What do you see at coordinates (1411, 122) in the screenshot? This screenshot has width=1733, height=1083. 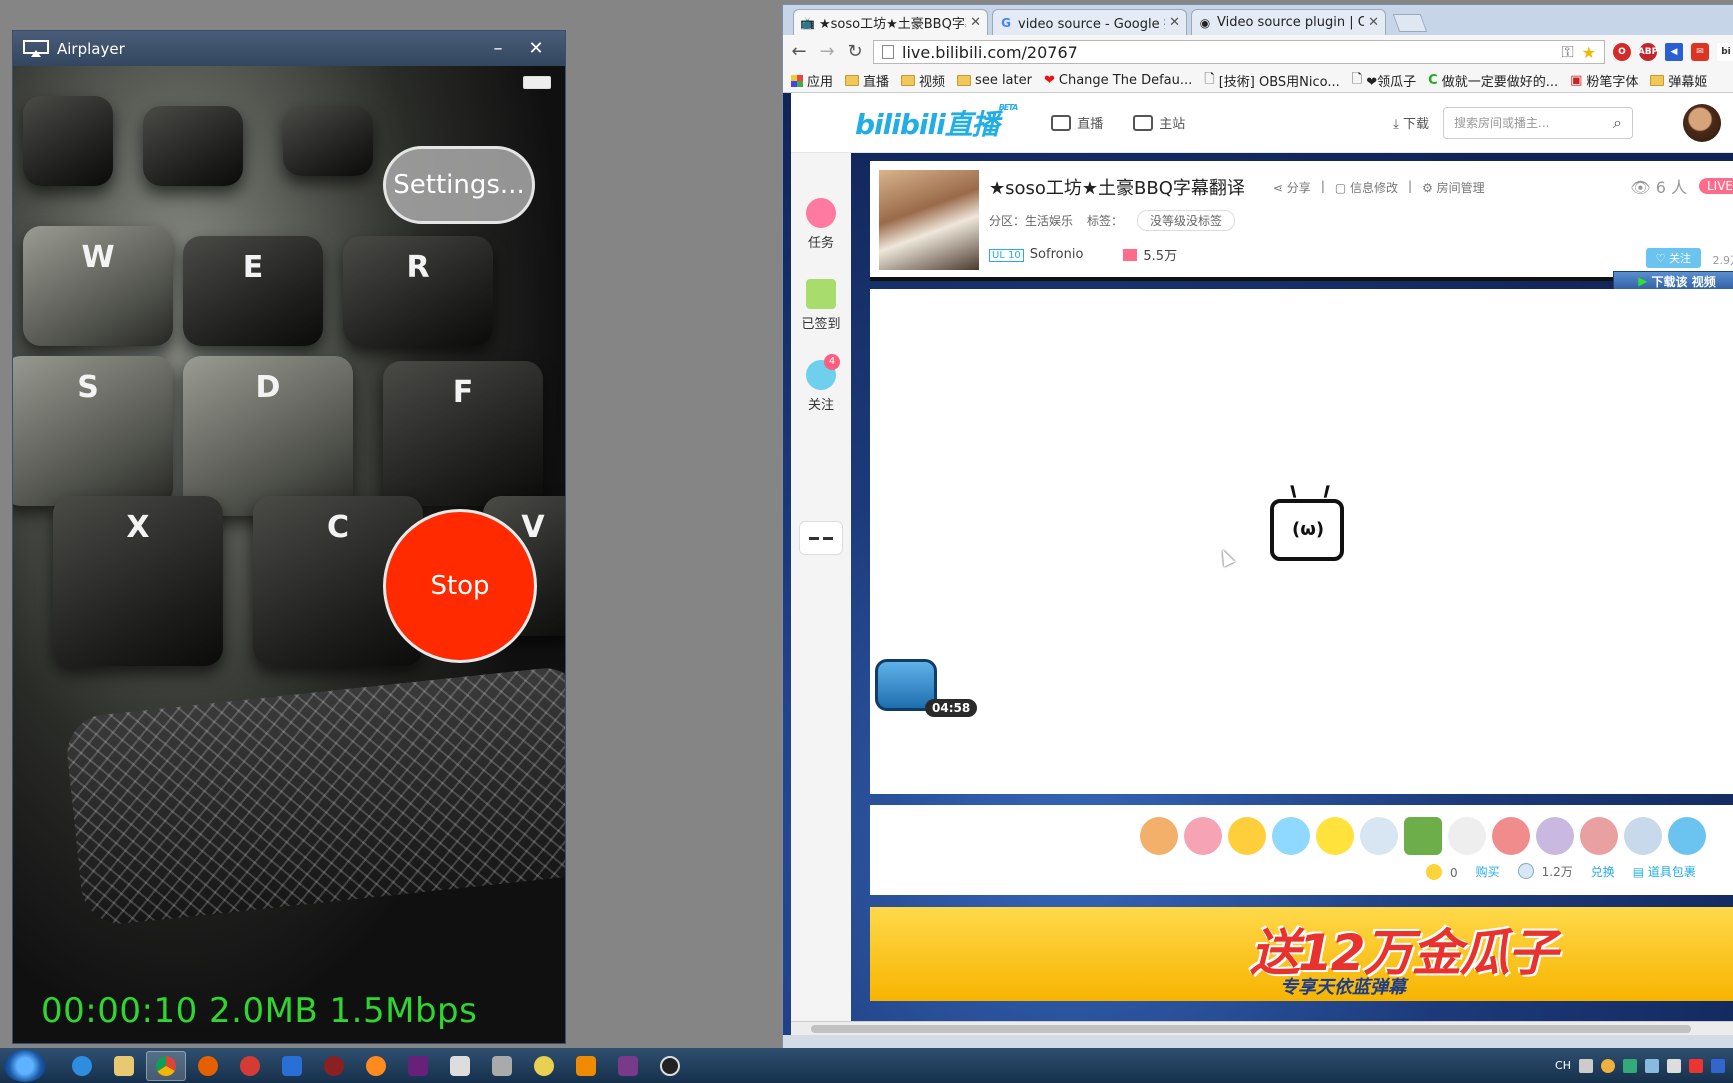 I see `download-link: ⤓ 下载` at bounding box center [1411, 122].